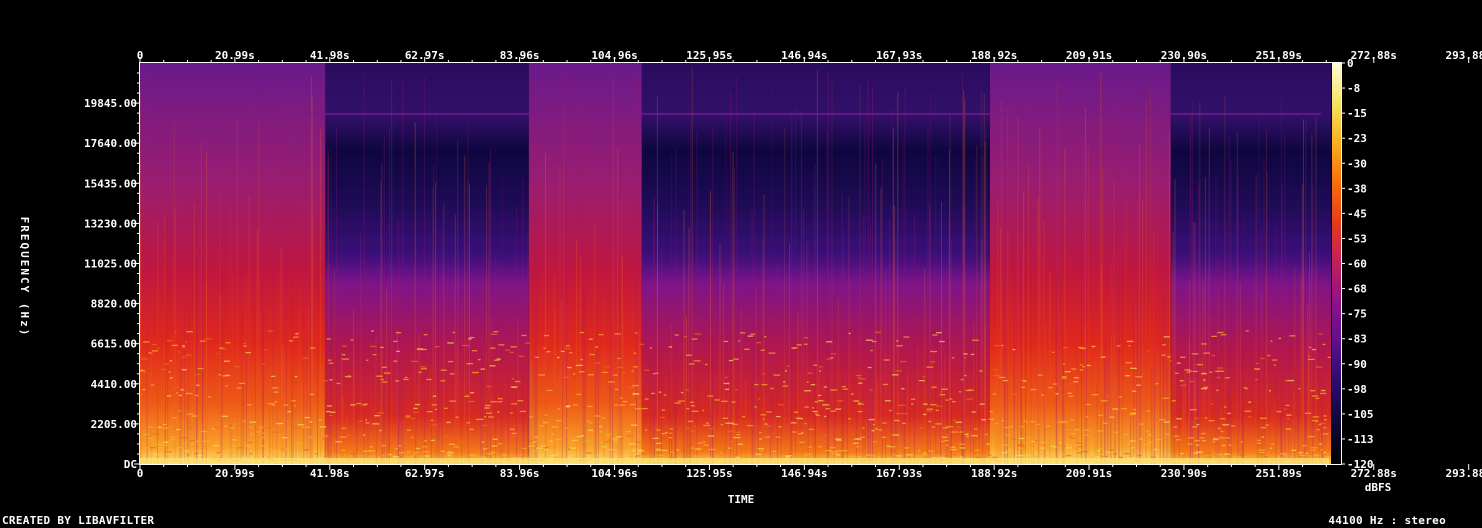 This screenshot has width=1482, height=528. What do you see at coordinates (1350, 63) in the screenshot?
I see `colorbar-tick-label: 0` at bounding box center [1350, 63].